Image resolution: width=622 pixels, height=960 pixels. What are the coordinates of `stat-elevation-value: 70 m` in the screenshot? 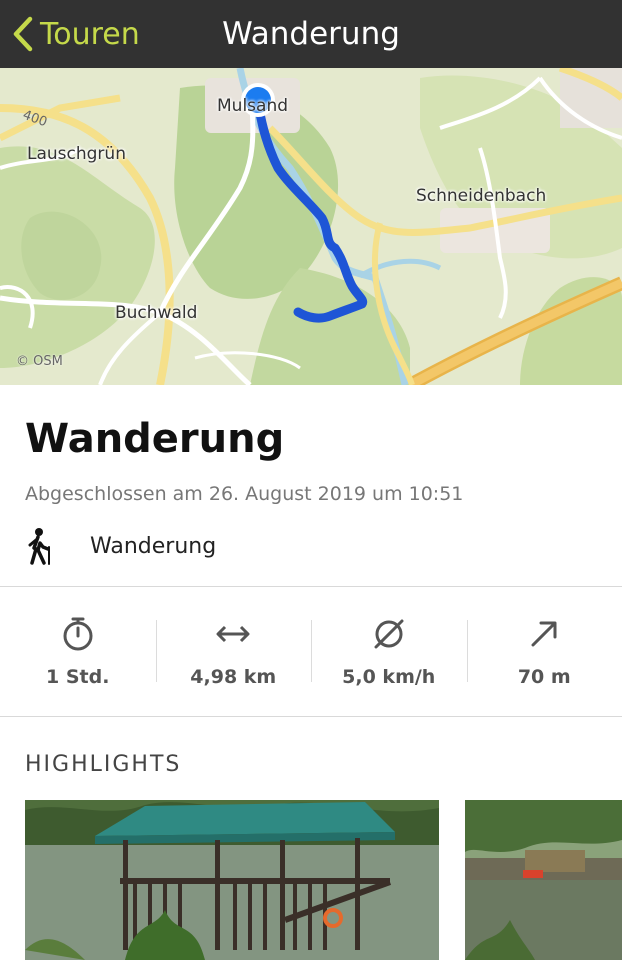 It's located at (544, 677).